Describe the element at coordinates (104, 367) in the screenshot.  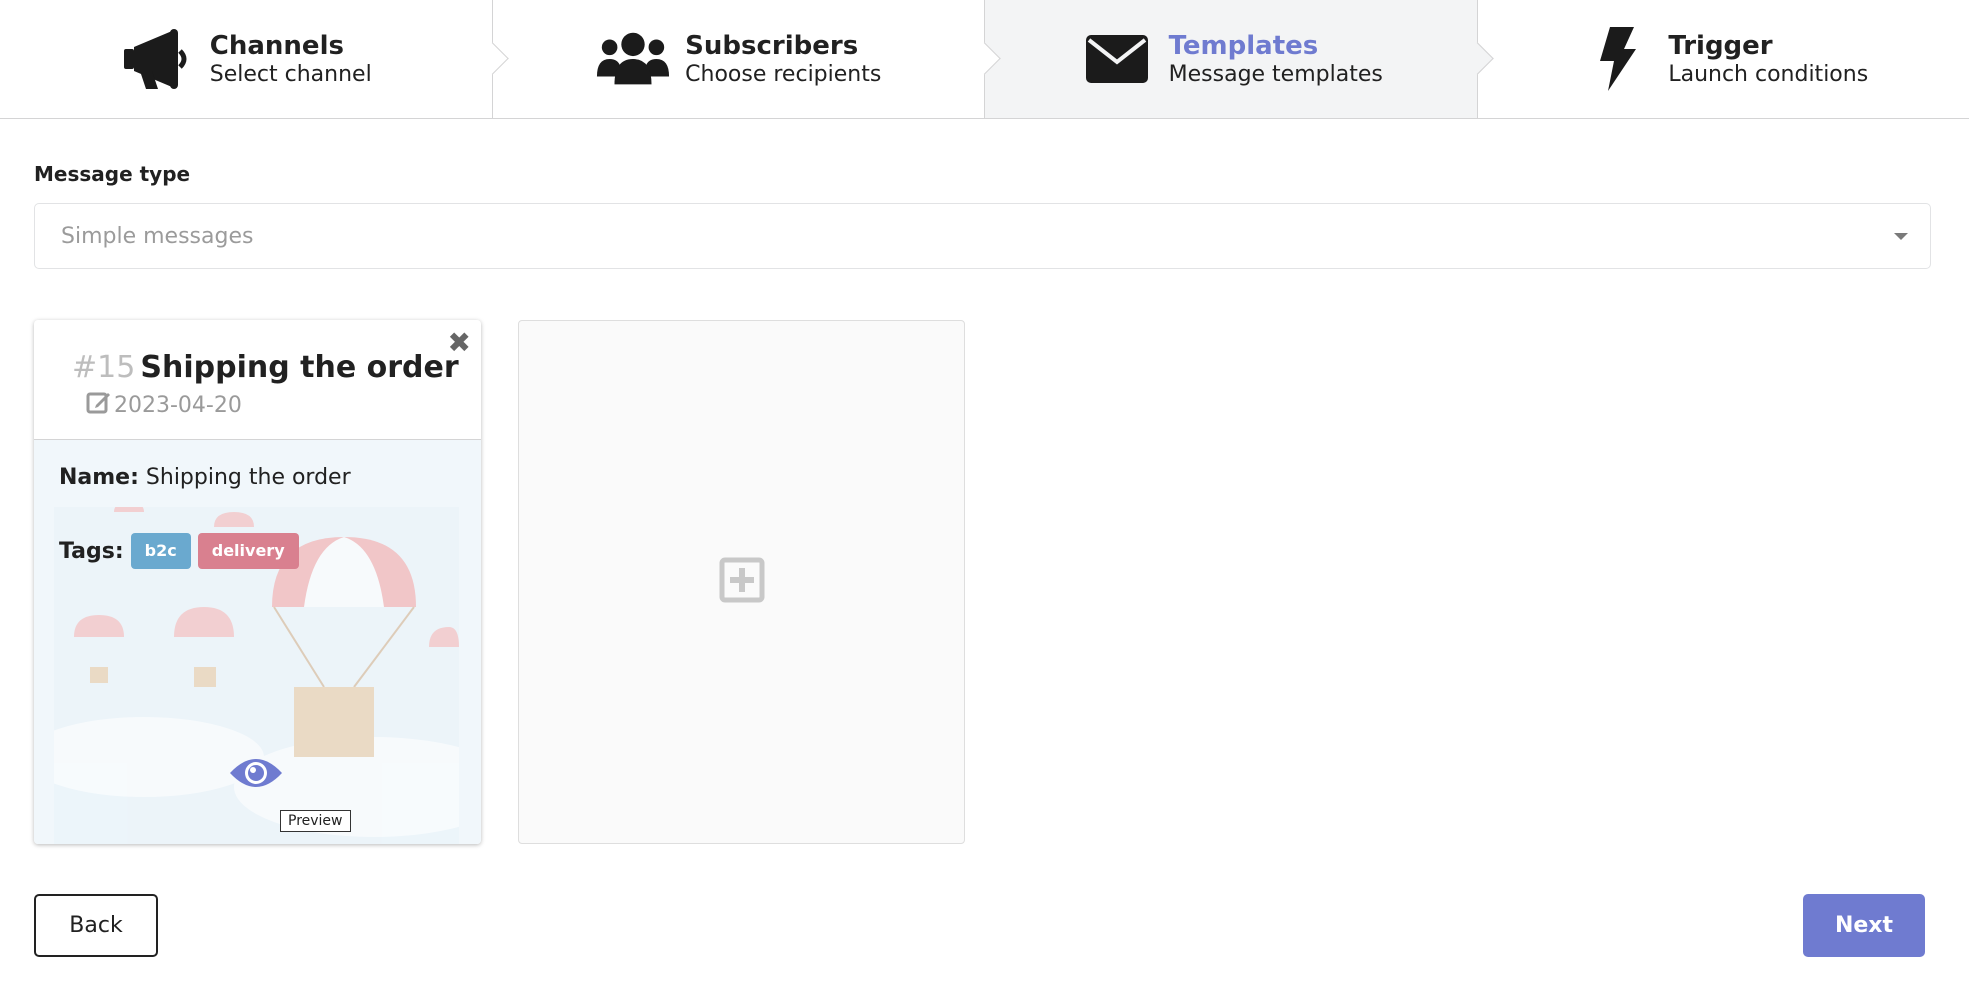
I see `template-number: #15` at that location.